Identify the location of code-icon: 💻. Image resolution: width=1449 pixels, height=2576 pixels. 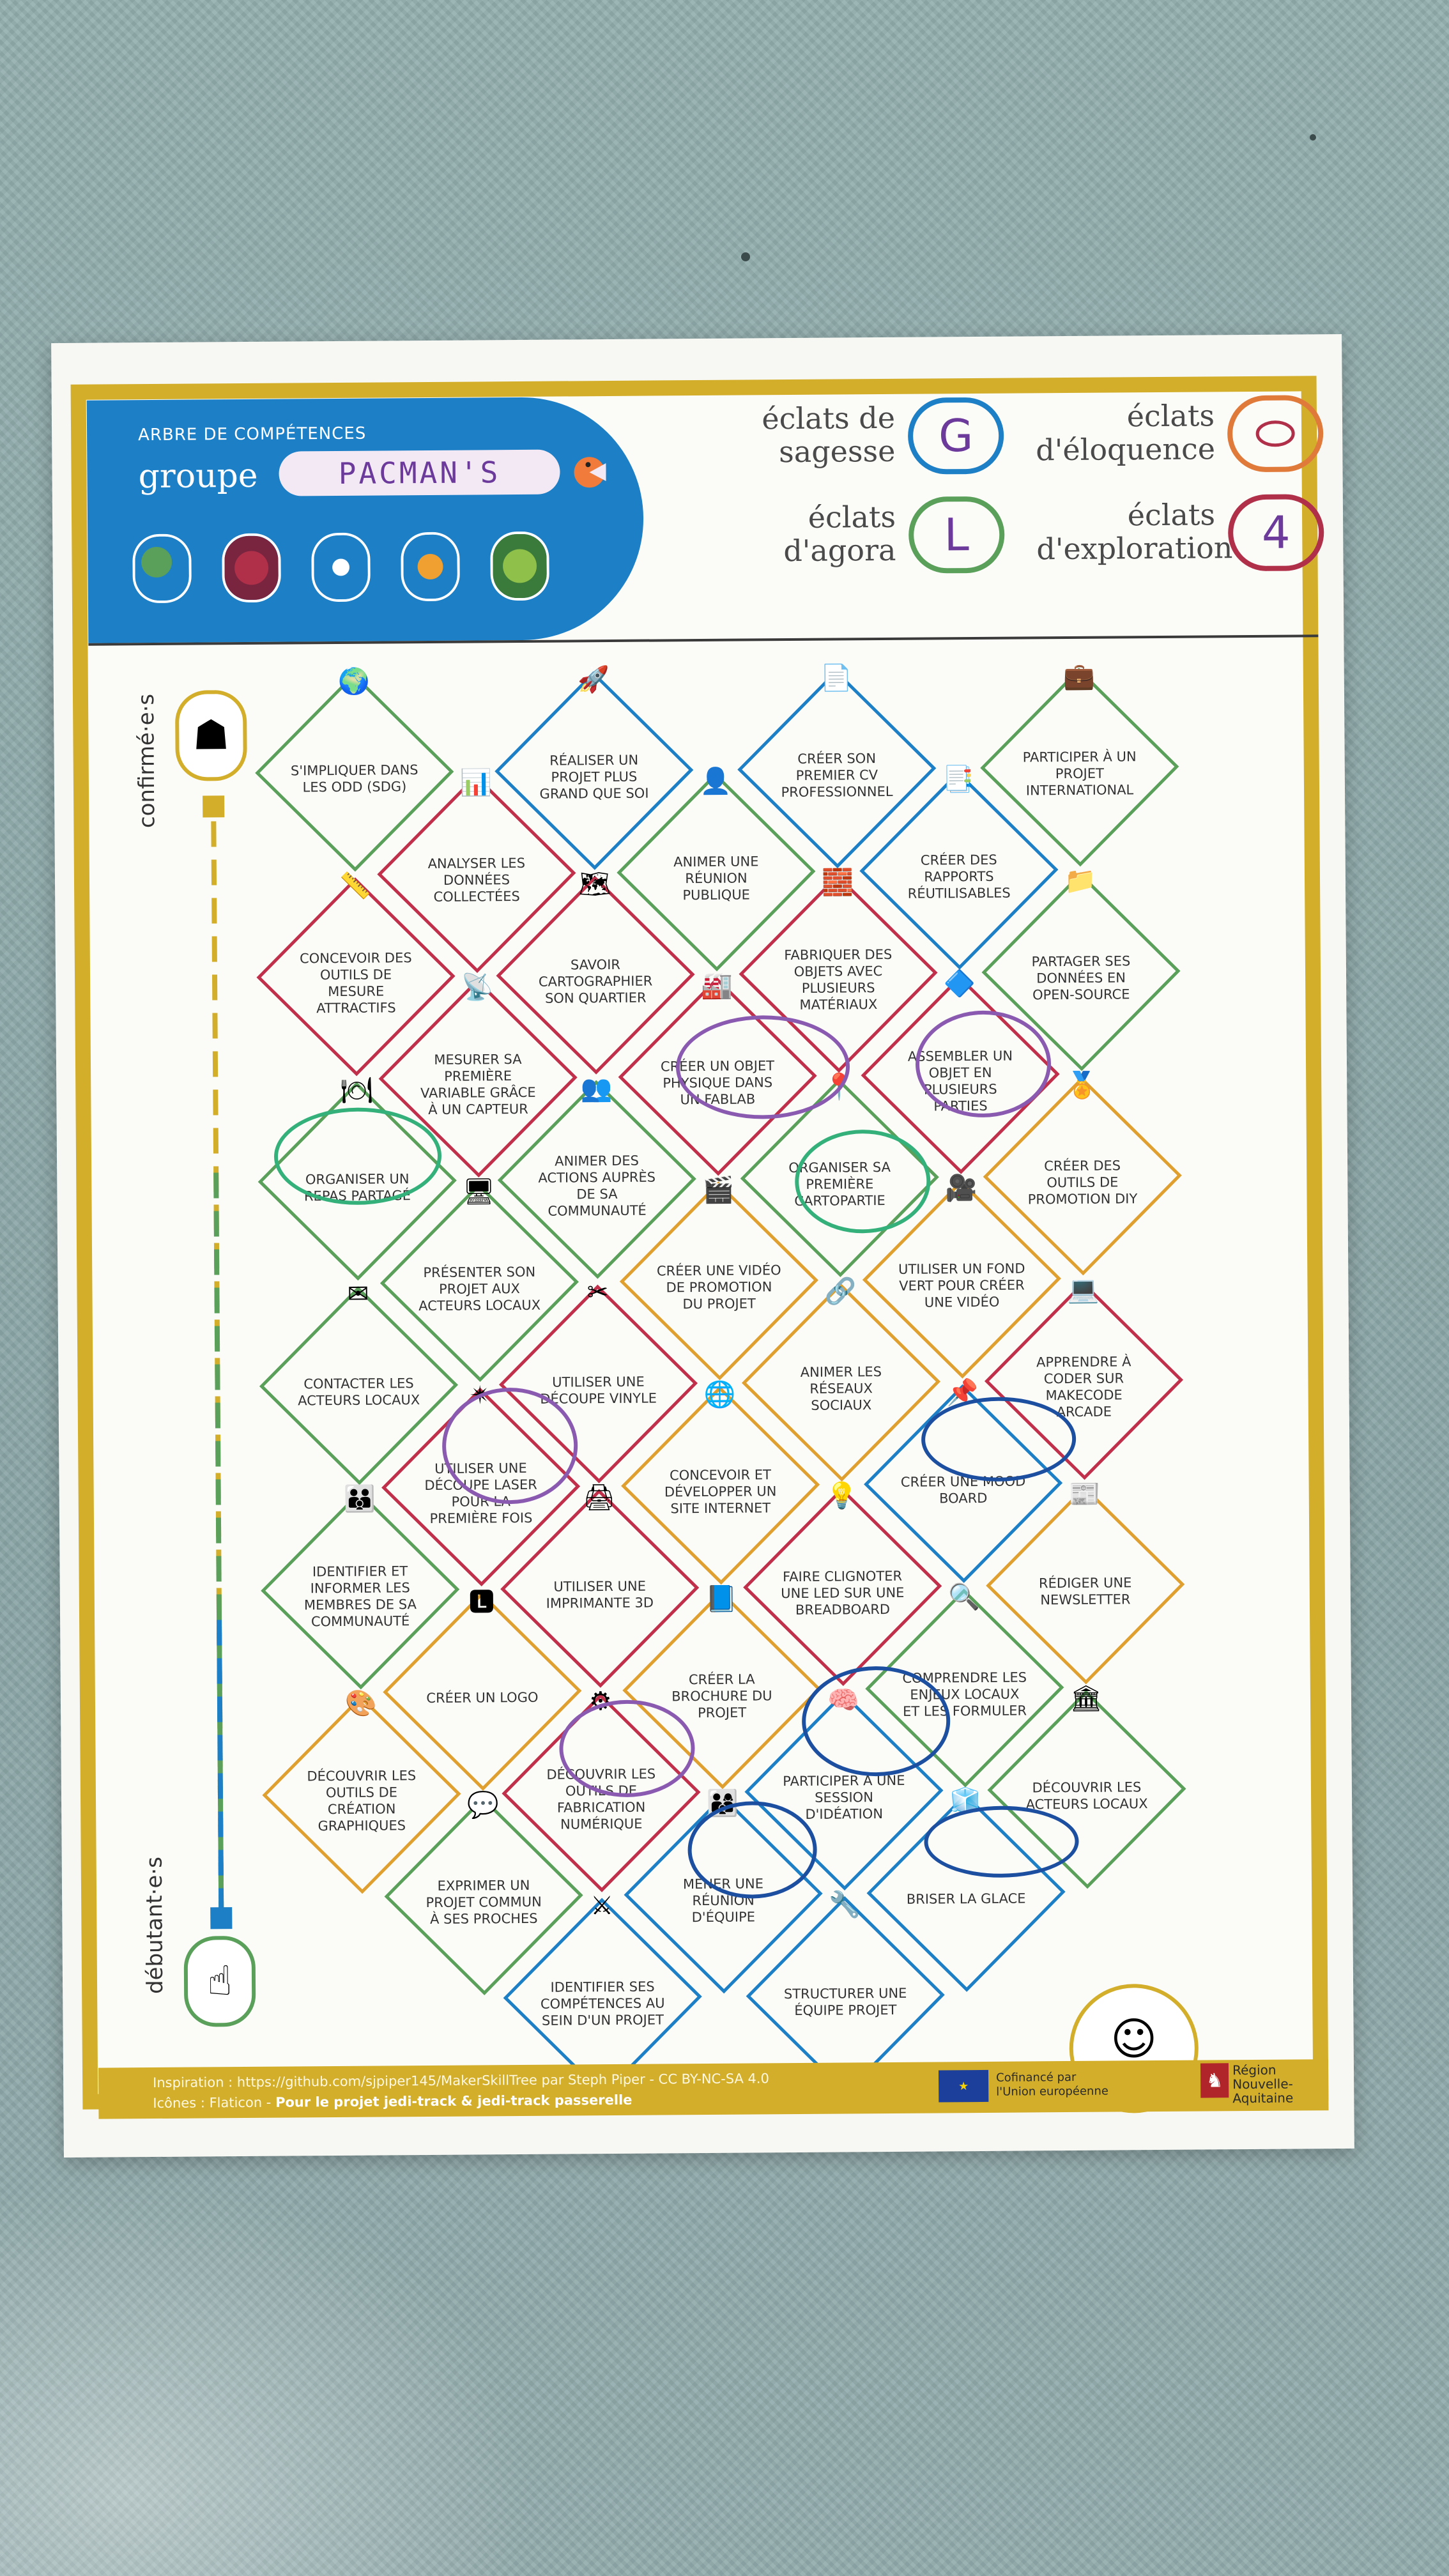
(1083, 1290).